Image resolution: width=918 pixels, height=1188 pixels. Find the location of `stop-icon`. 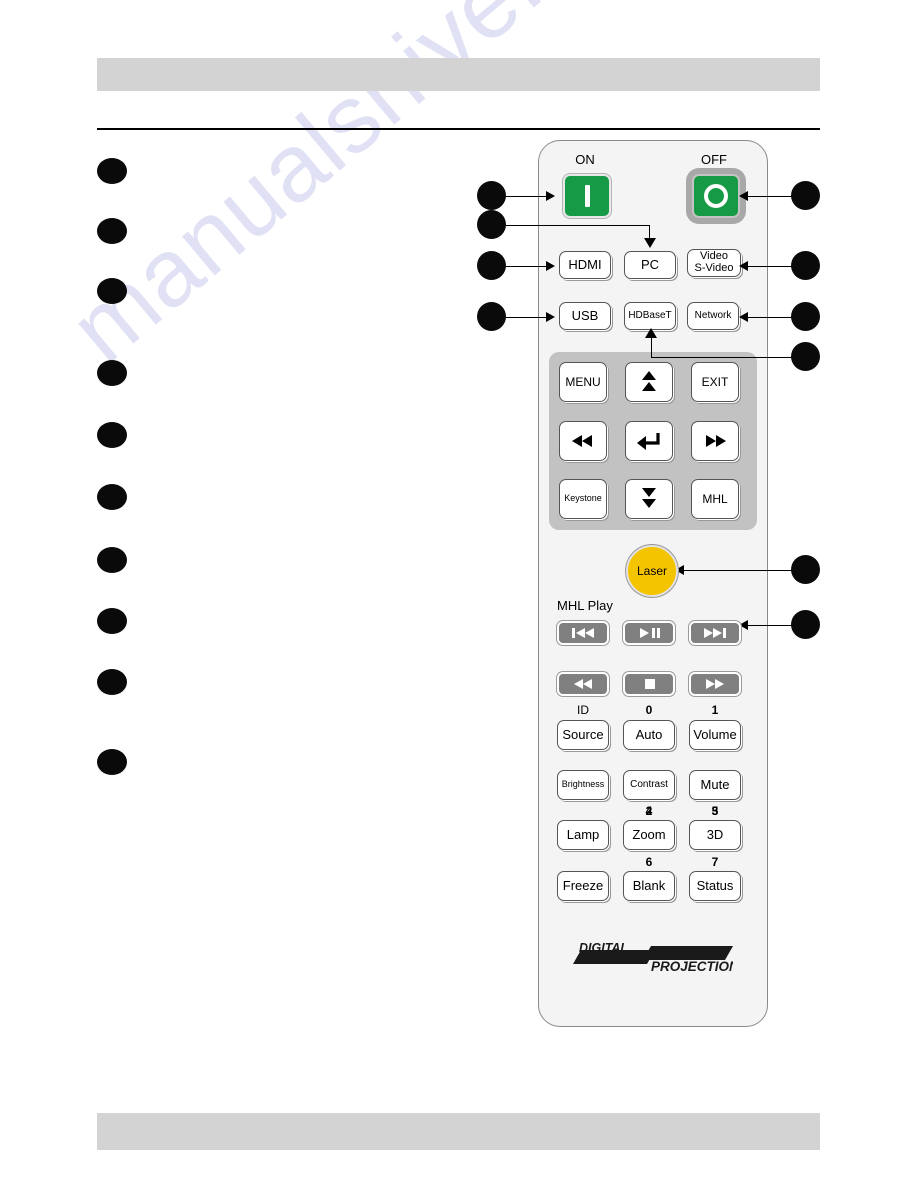

stop-icon is located at coordinates (650, 684).